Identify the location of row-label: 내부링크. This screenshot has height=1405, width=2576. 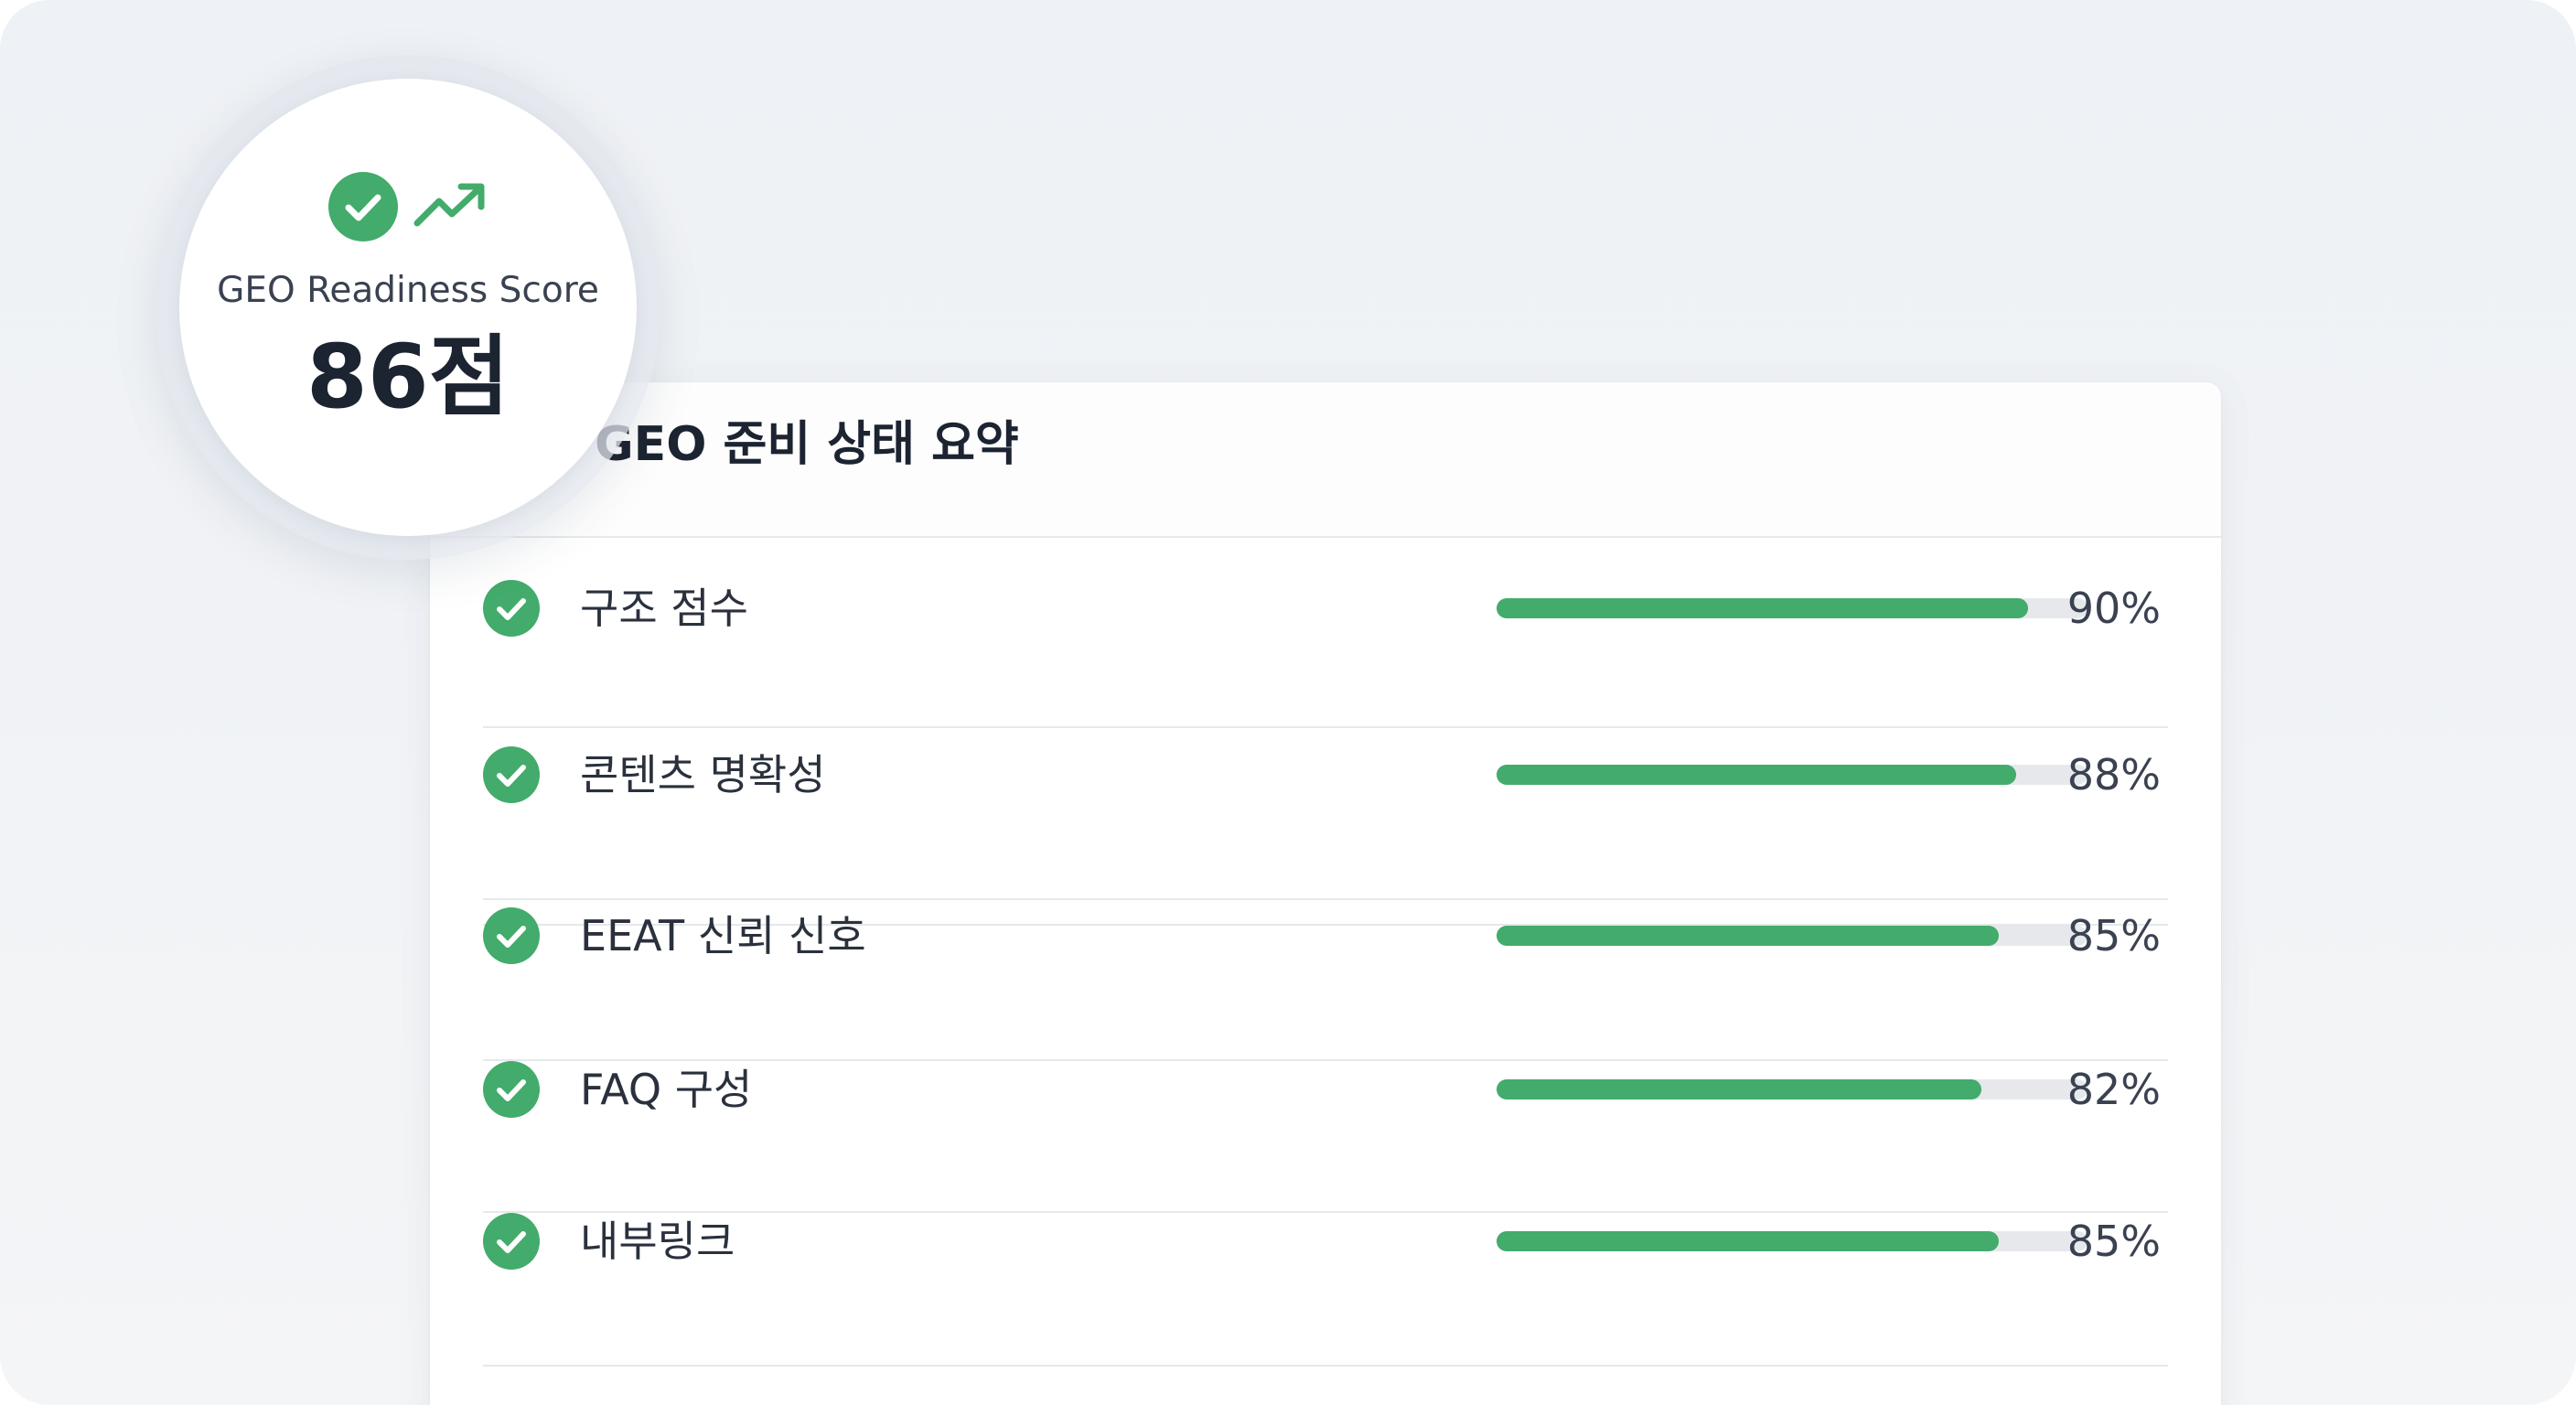
(657, 1241).